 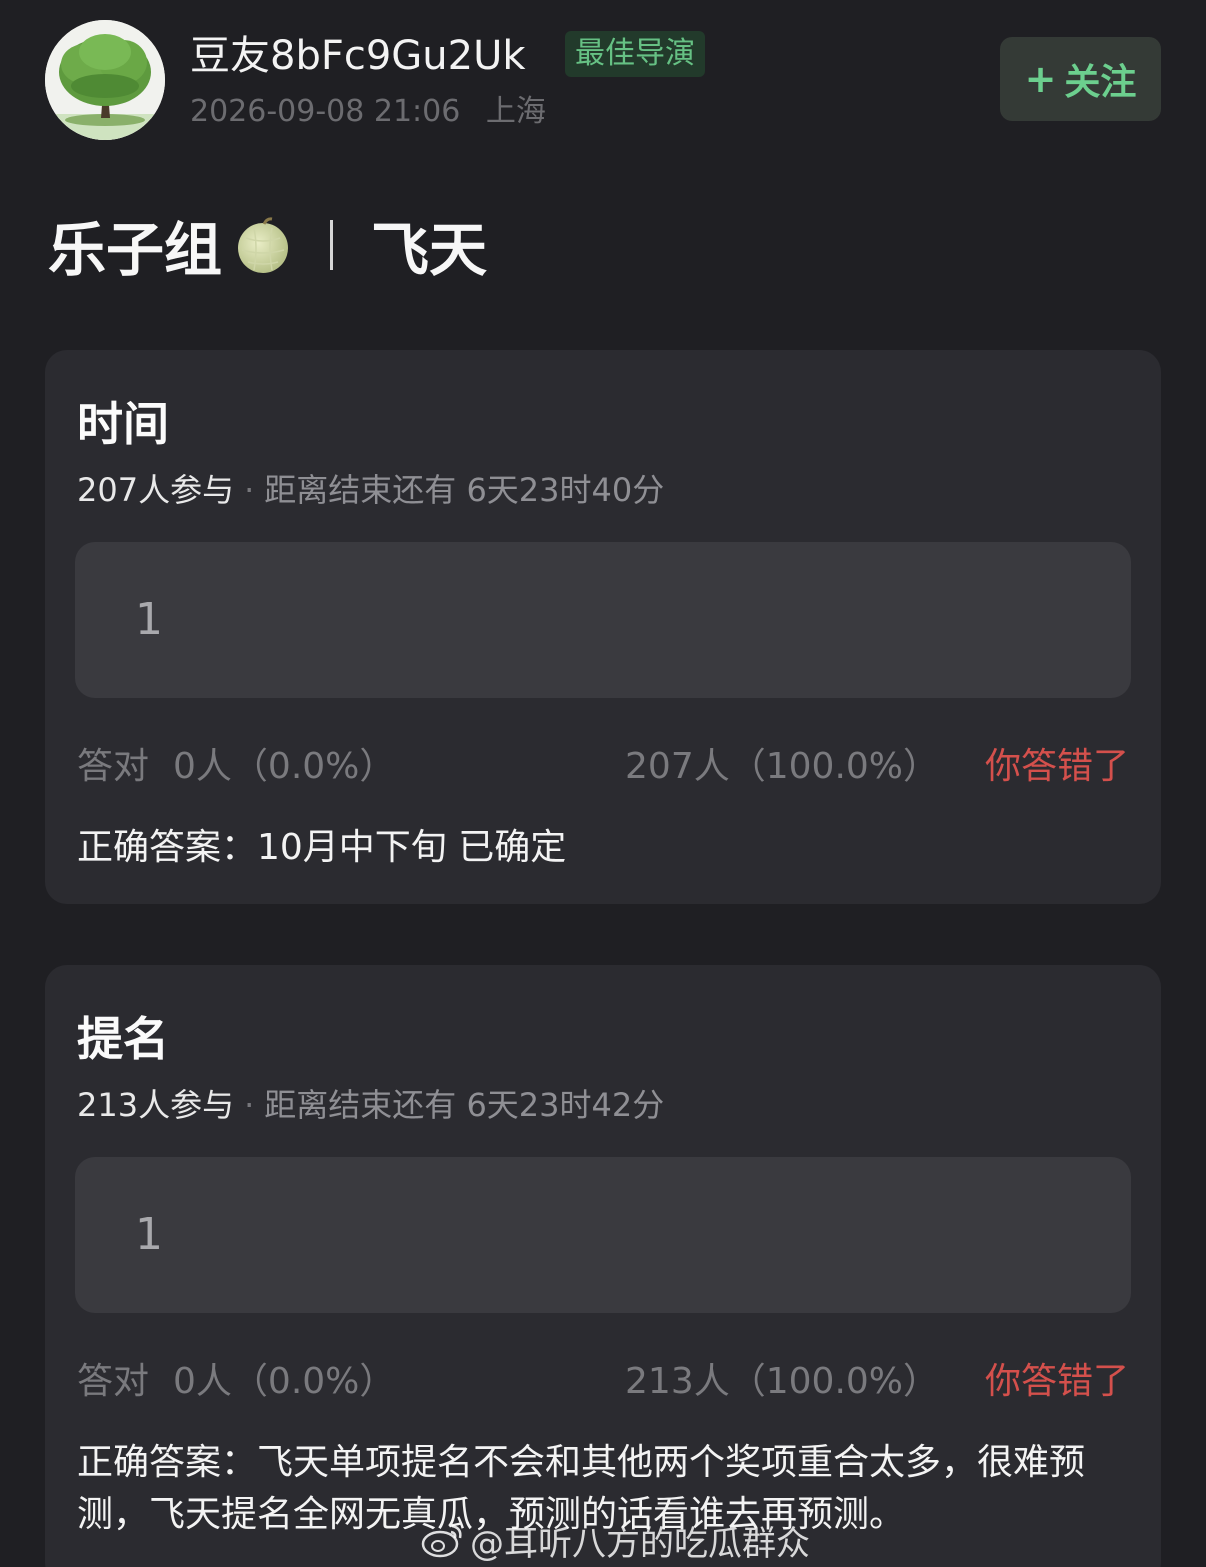 I want to click on topic-name: 飞天, so click(x=429, y=250).